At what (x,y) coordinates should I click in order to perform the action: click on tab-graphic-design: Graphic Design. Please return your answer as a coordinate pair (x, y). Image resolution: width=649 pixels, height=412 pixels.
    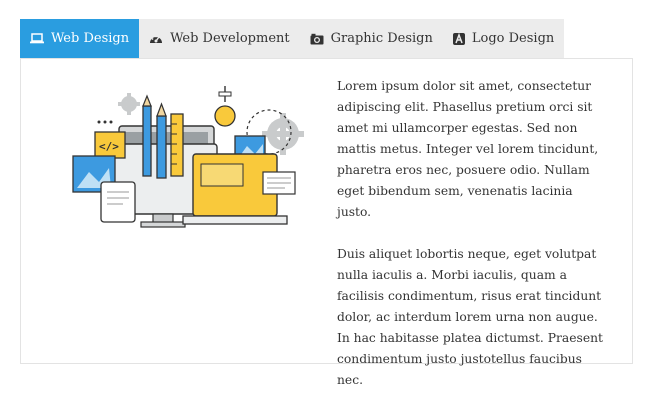
    Looking at the image, I should click on (371, 38).